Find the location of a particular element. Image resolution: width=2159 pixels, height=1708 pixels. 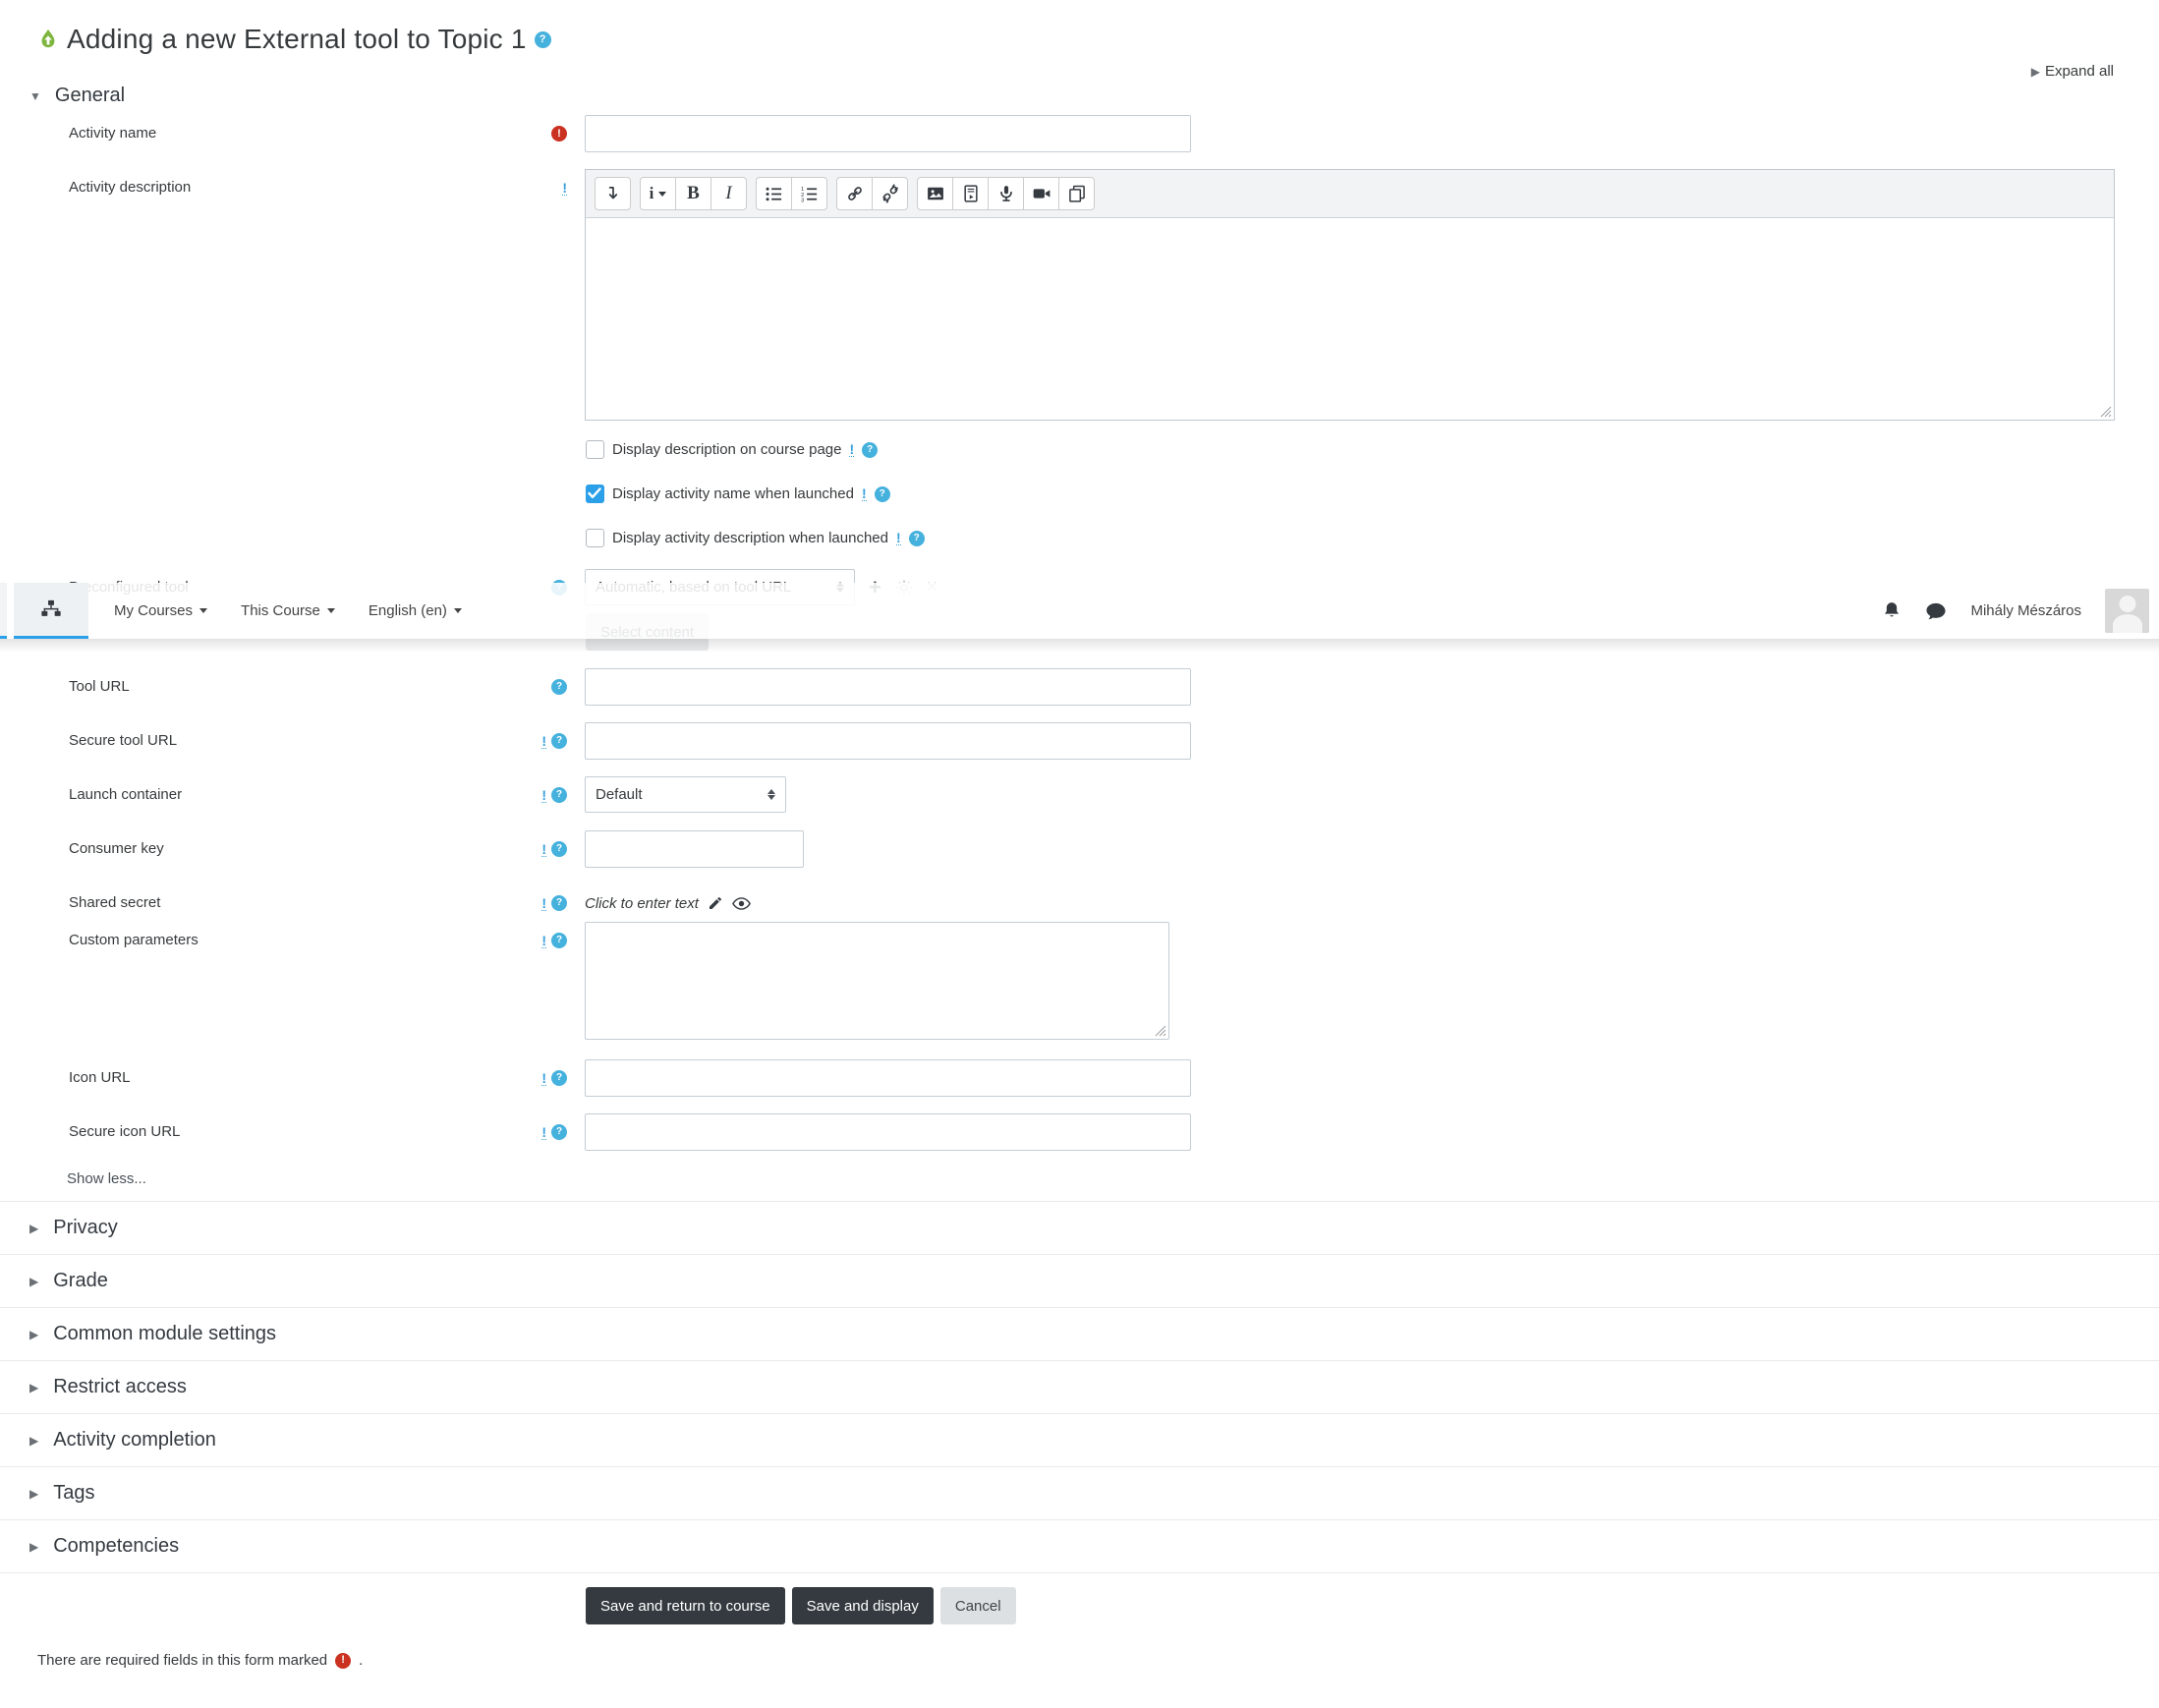

insert-media-icon is located at coordinates (970, 193).